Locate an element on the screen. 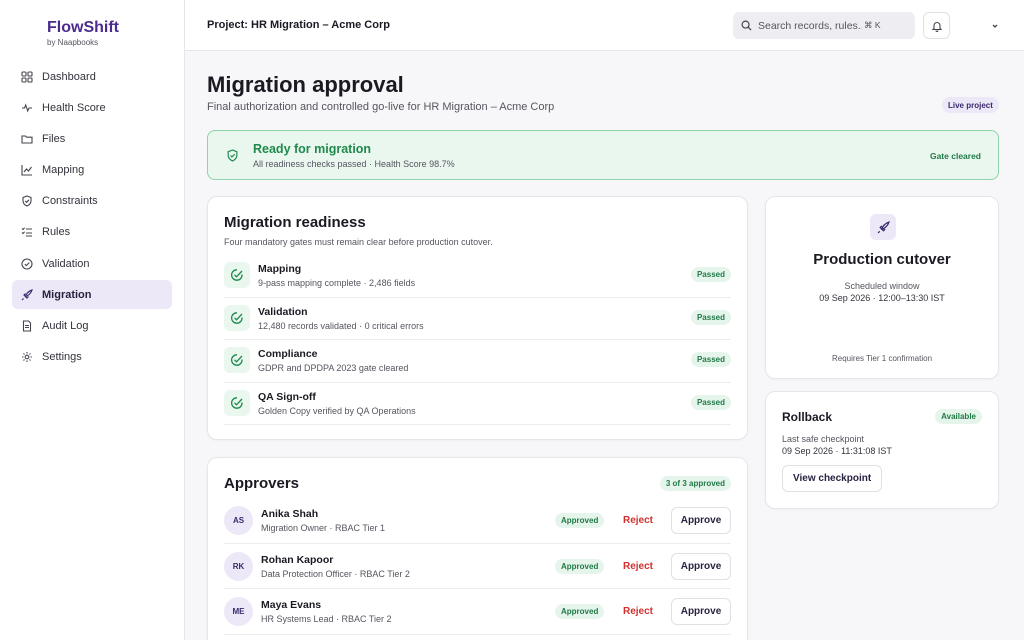  avatar: ME is located at coordinates (238, 611).